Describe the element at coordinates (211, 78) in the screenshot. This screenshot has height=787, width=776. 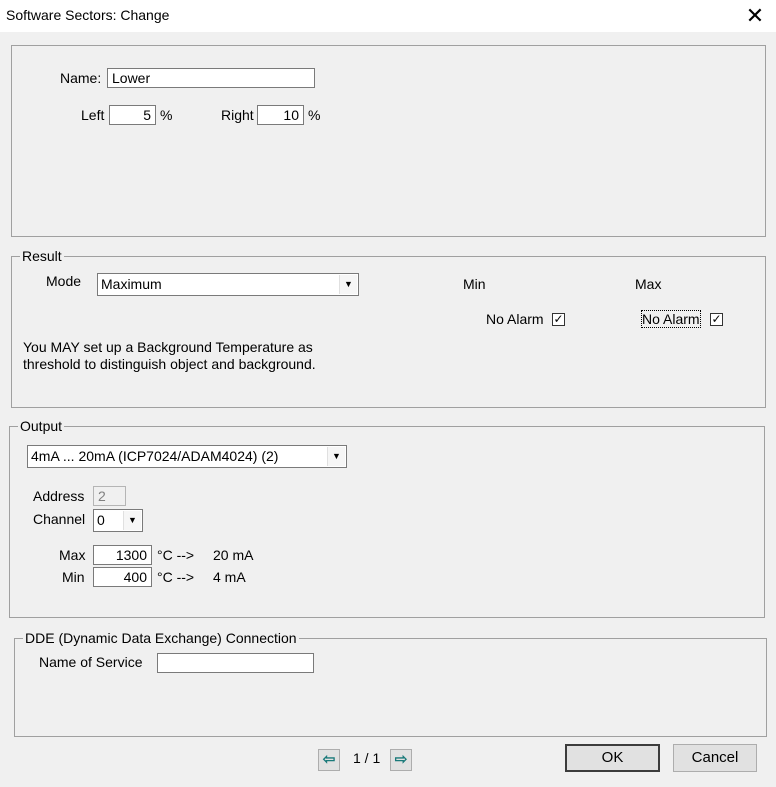
I see `name-field: Lower` at that location.